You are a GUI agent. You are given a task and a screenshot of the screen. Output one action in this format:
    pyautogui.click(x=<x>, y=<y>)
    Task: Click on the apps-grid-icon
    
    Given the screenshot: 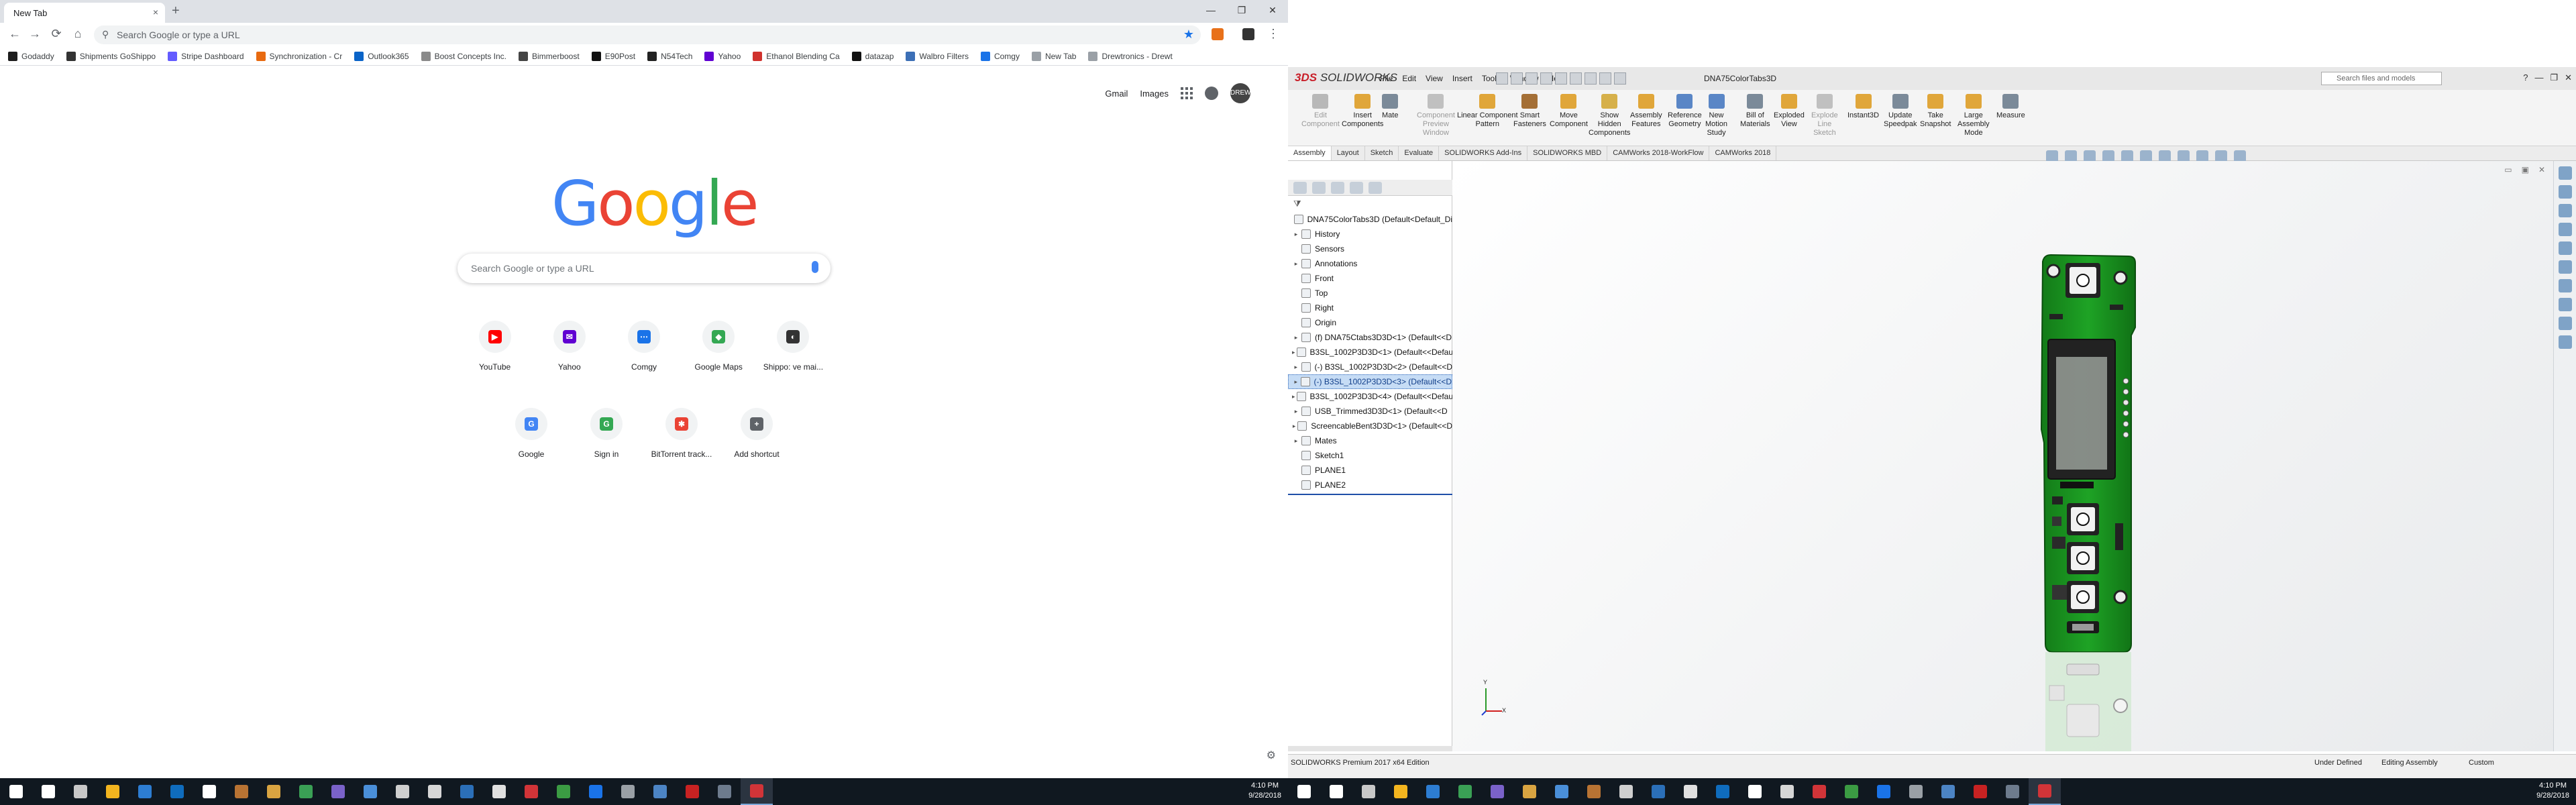 What is the action you would take?
    pyautogui.click(x=1187, y=93)
    